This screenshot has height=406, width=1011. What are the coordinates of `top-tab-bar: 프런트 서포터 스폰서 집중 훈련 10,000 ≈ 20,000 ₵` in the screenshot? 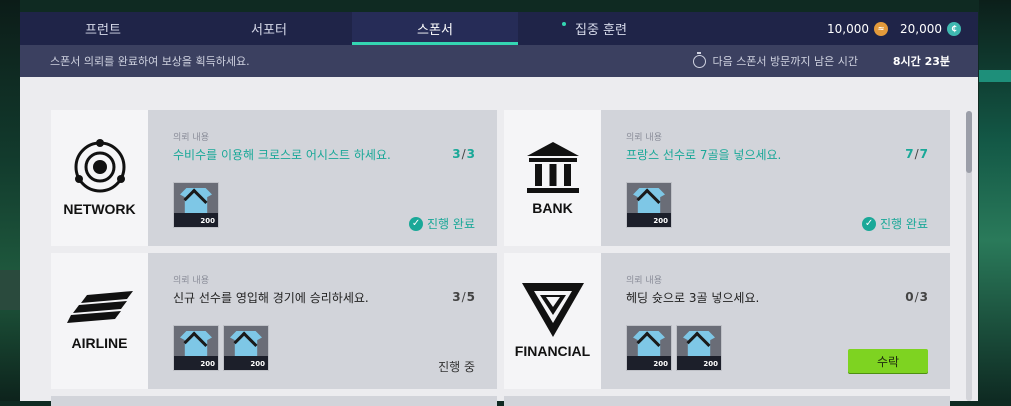 It's located at (499, 28).